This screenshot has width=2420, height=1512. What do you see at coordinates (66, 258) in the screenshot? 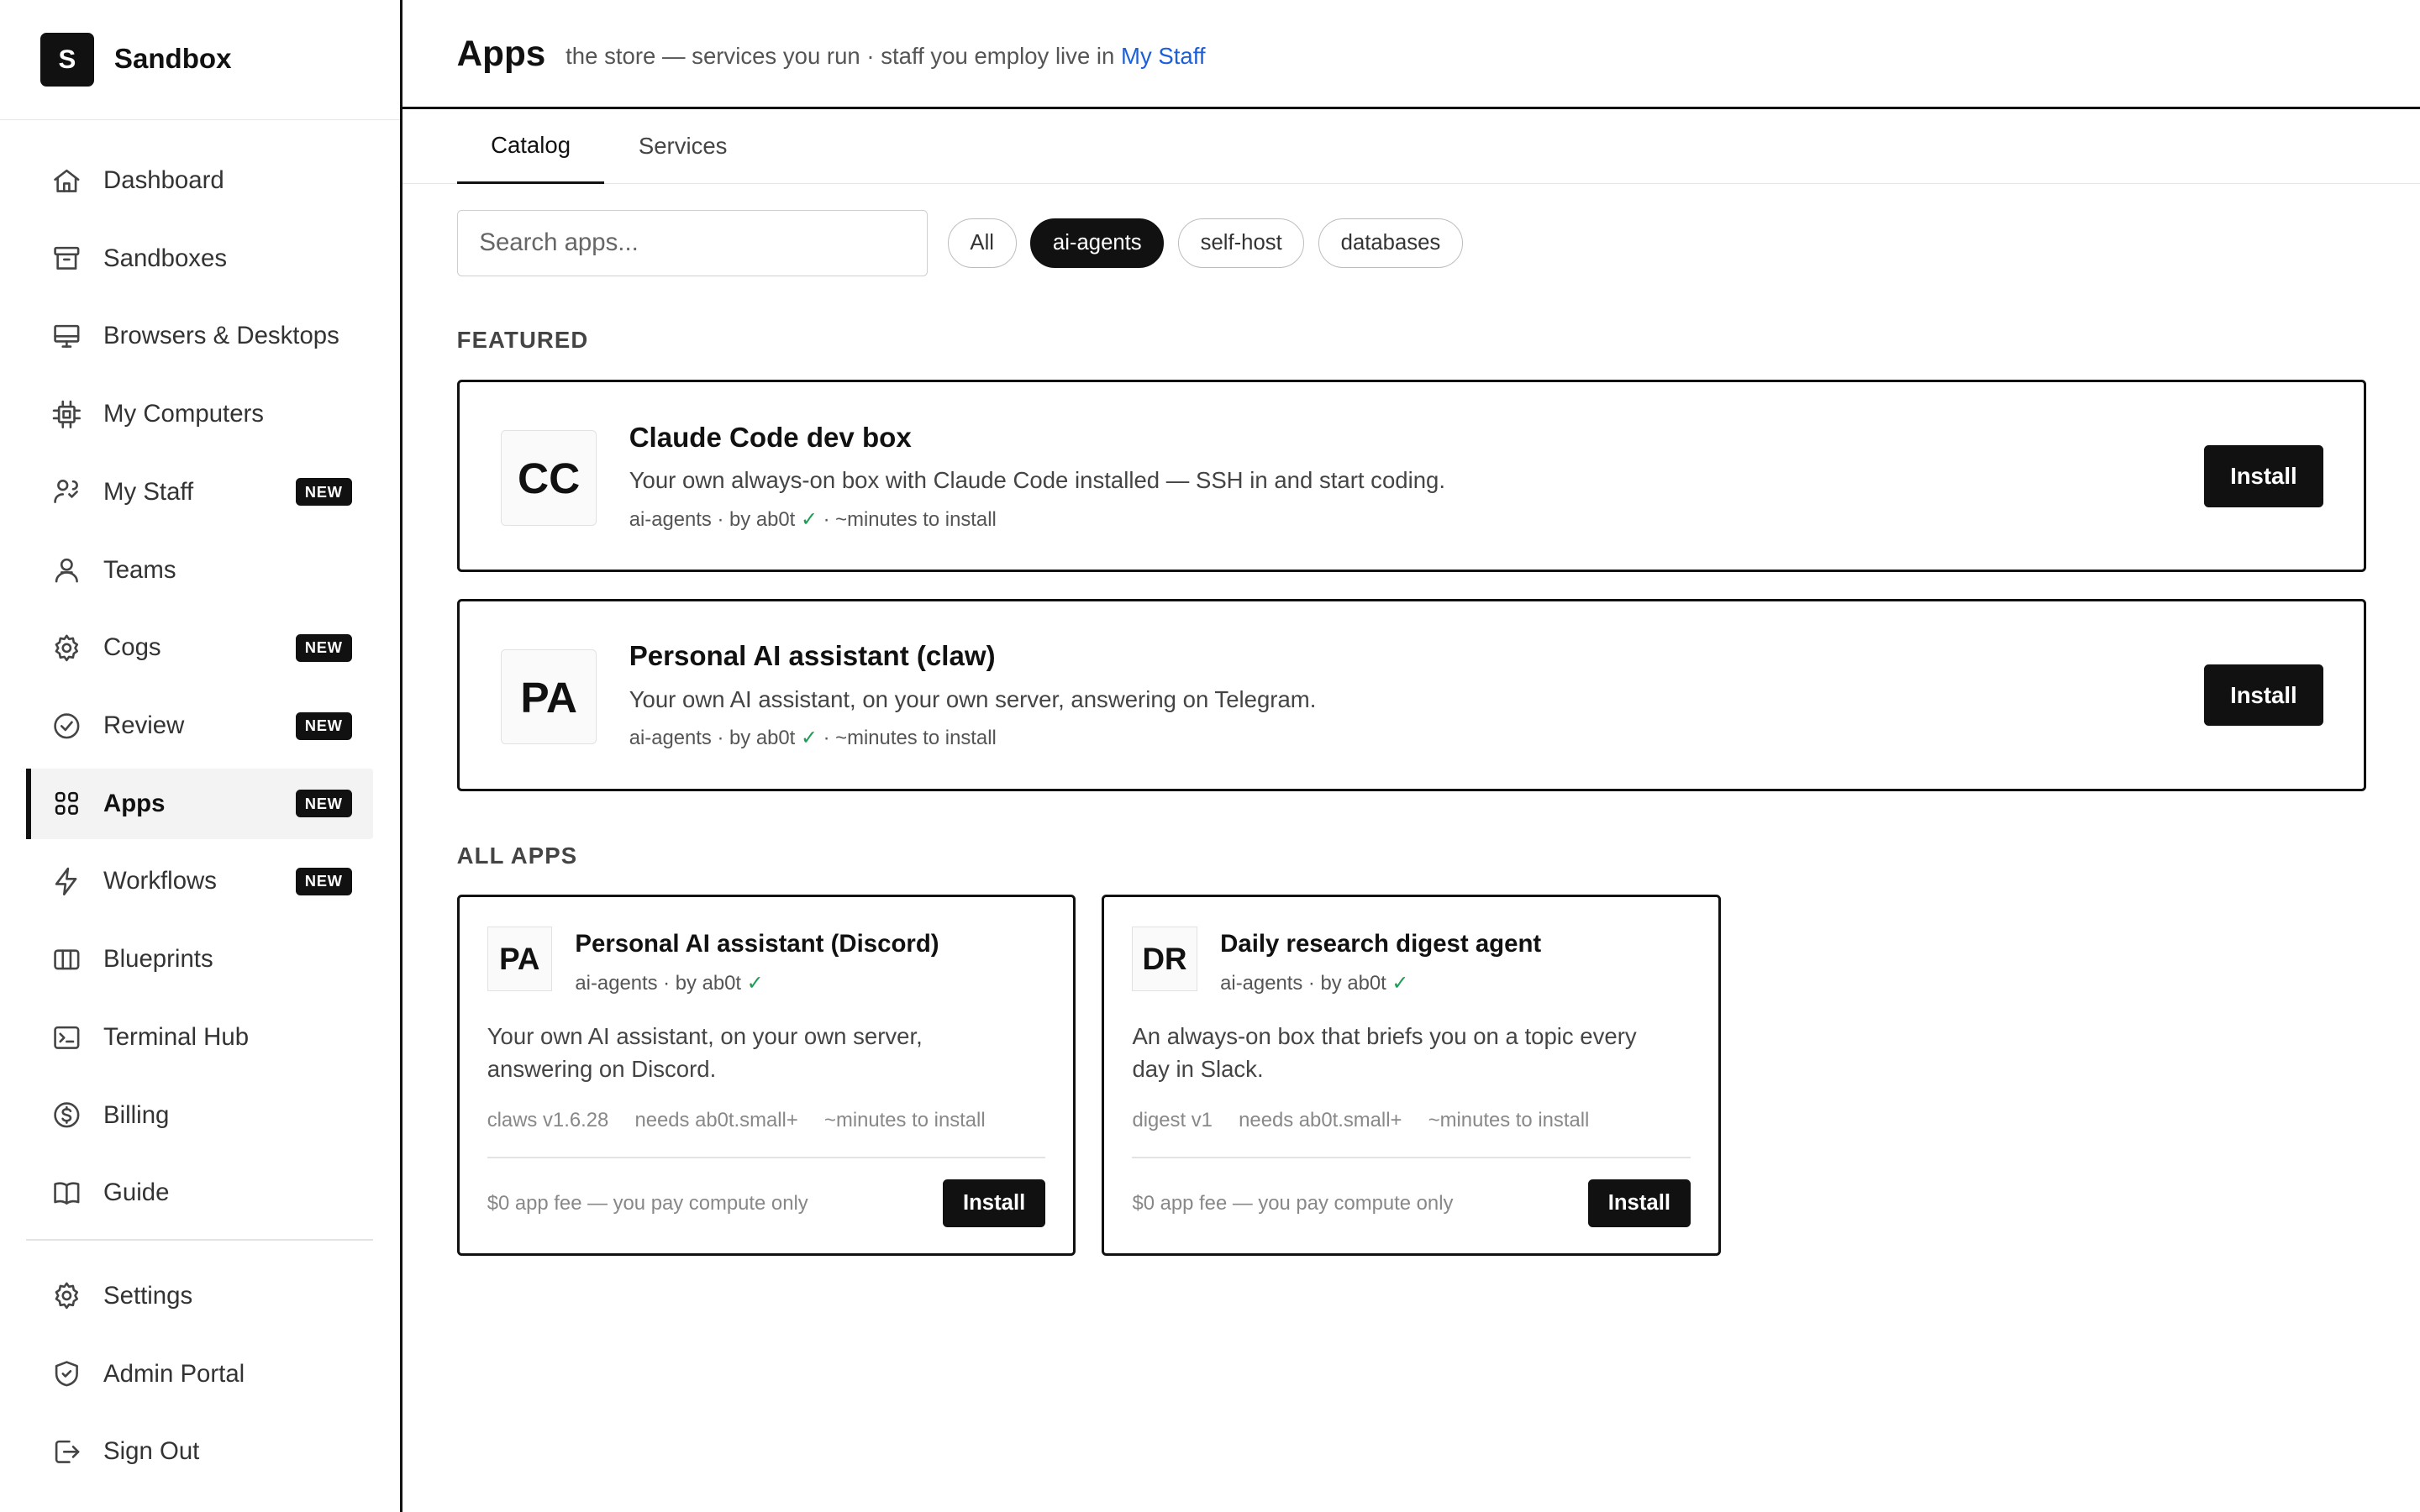
I see `archive-icon` at bounding box center [66, 258].